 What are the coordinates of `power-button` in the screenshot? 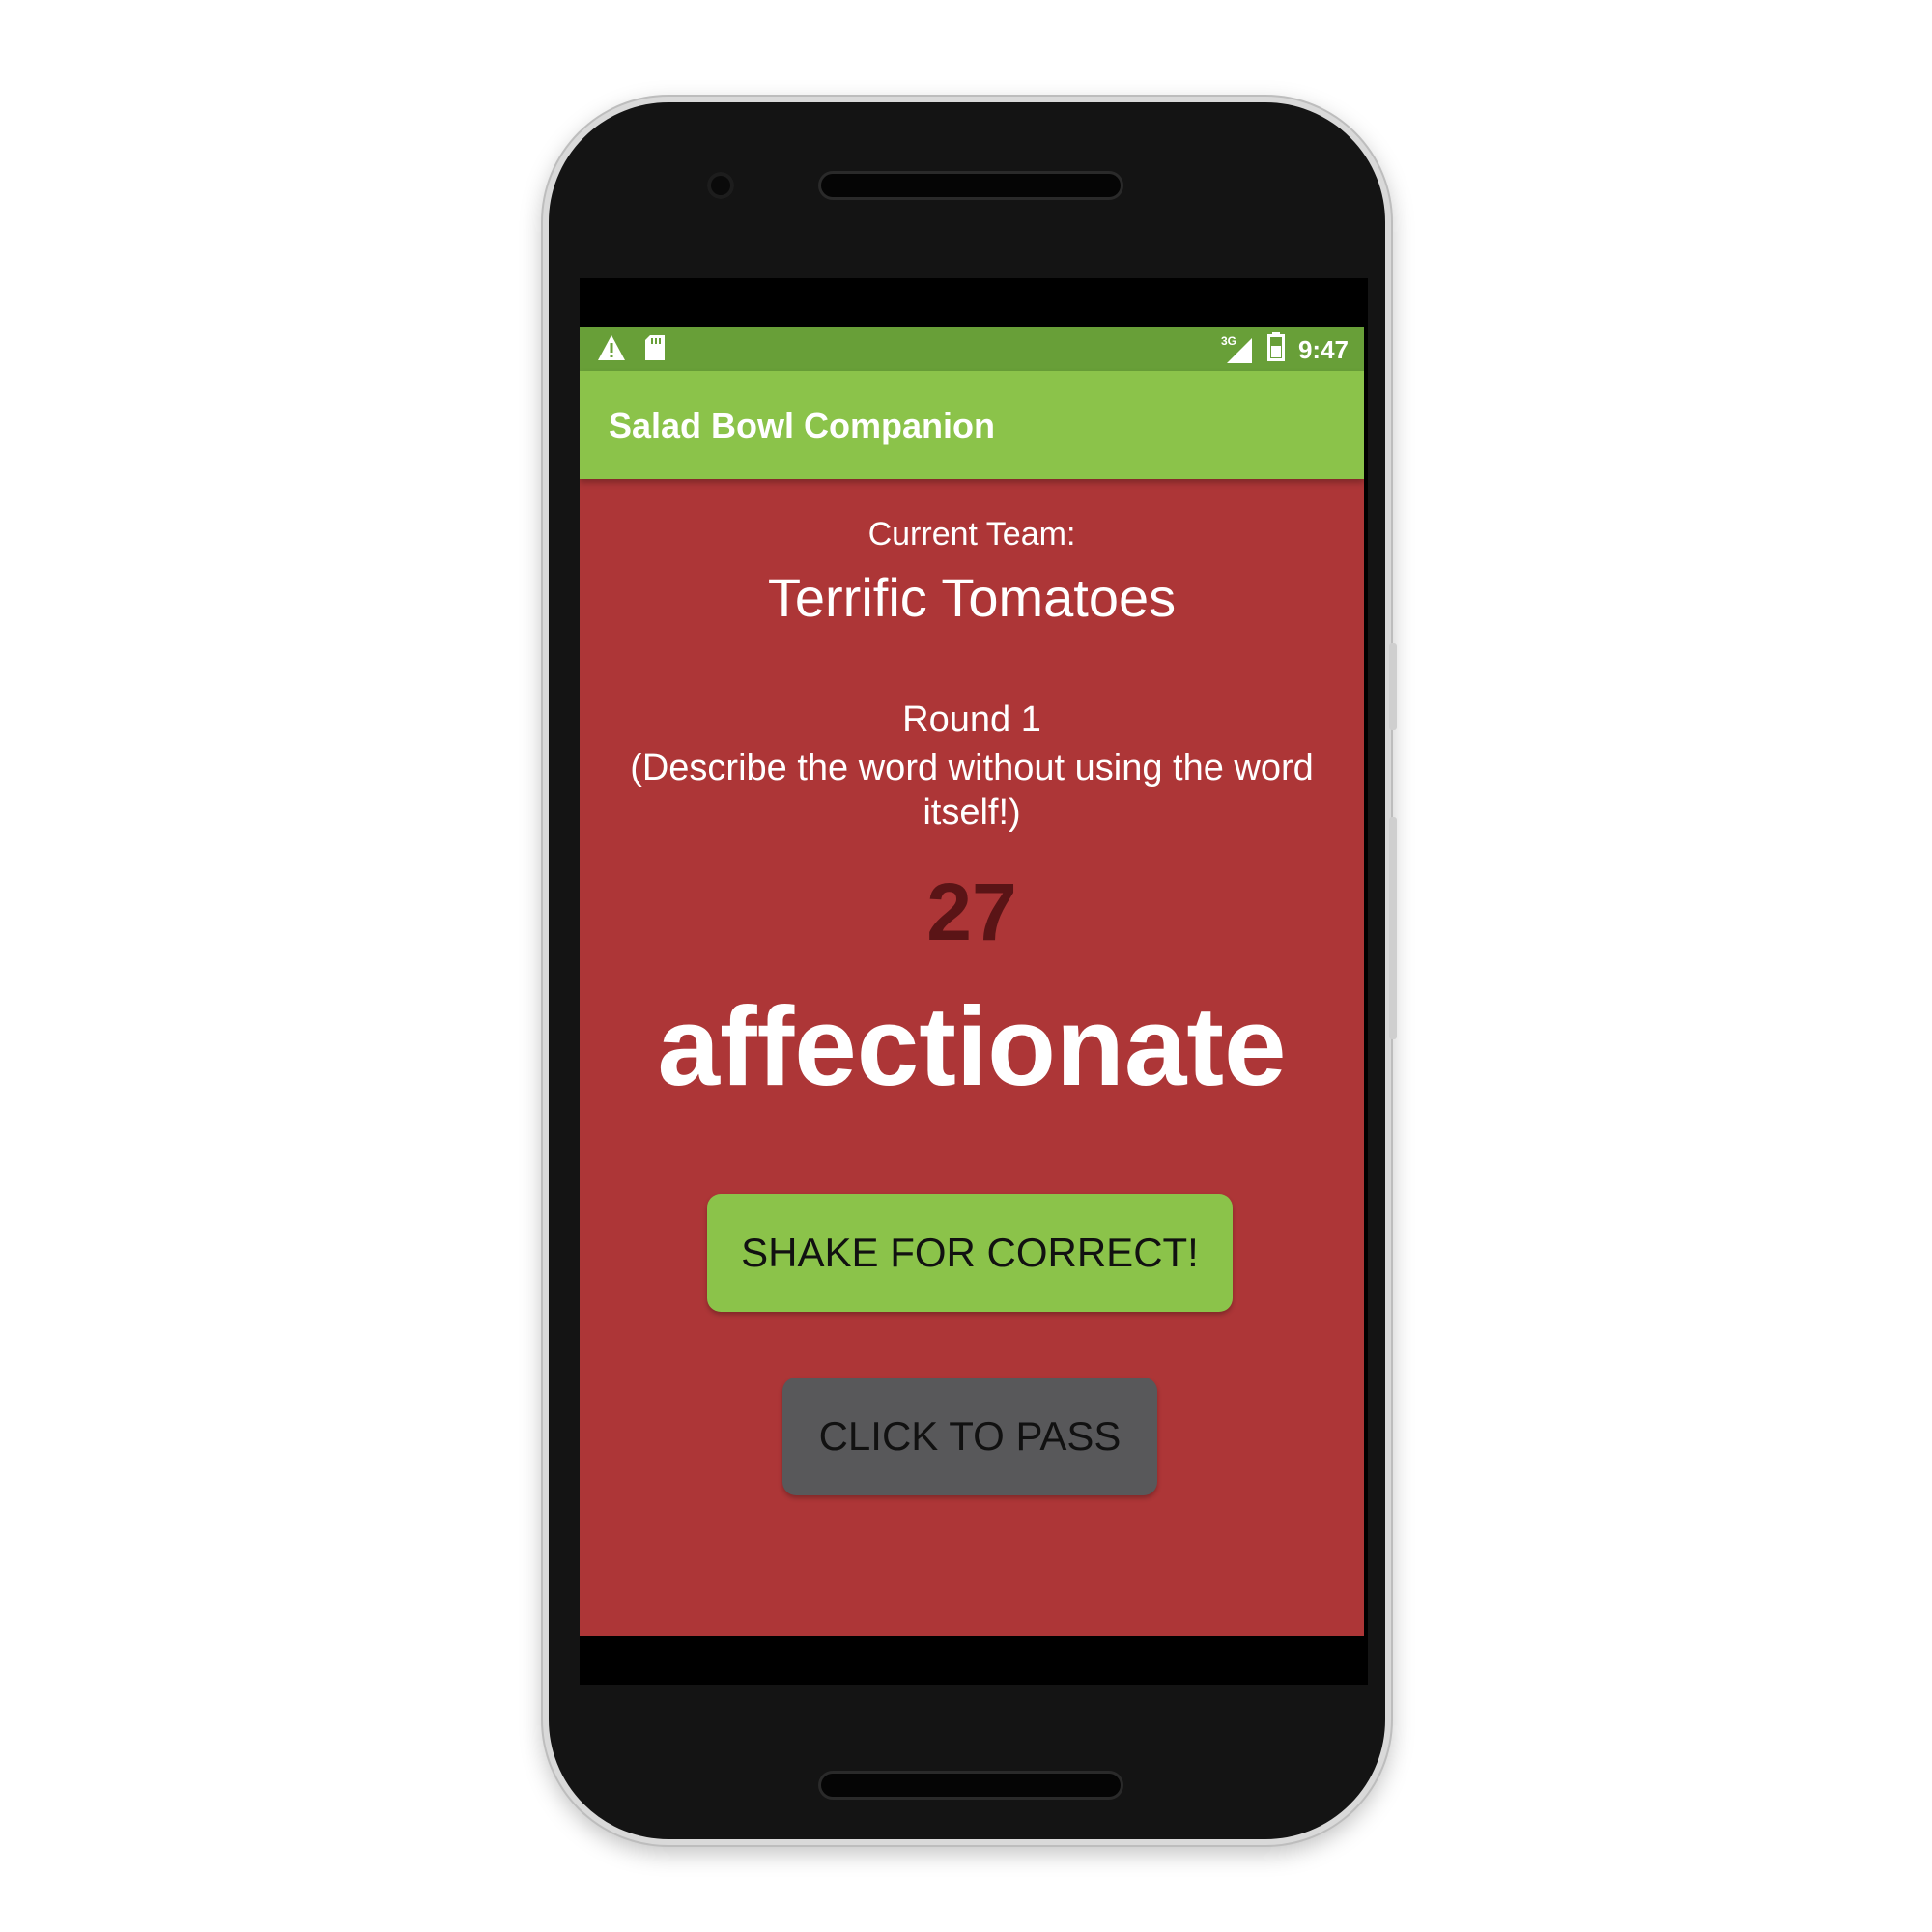 It's located at (1393, 686).